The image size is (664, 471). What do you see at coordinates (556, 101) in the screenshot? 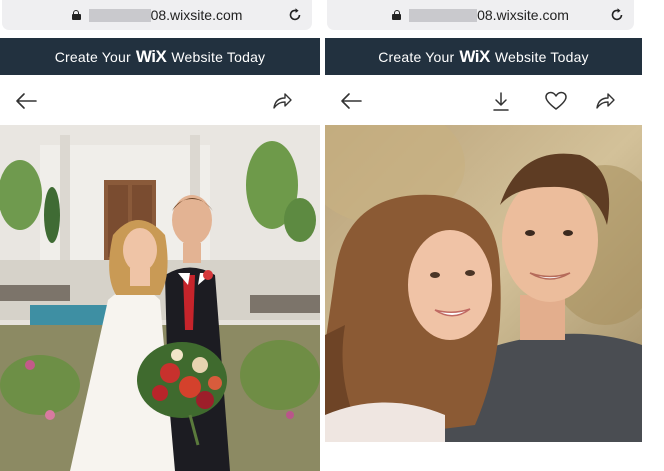
I see `heart-icon` at bounding box center [556, 101].